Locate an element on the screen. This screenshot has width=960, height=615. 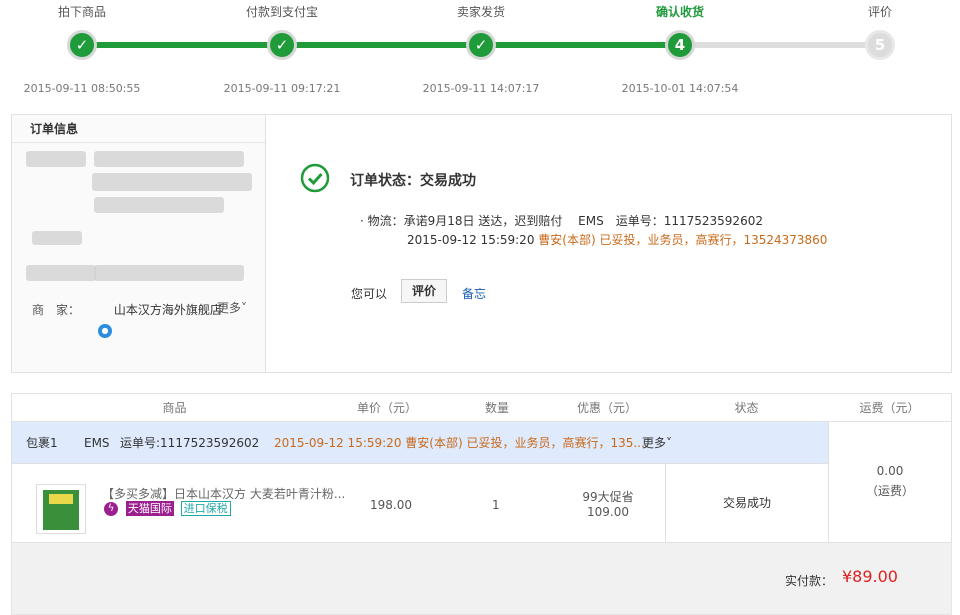
order-status: 订单状态：交易成功 is located at coordinates (413, 181).